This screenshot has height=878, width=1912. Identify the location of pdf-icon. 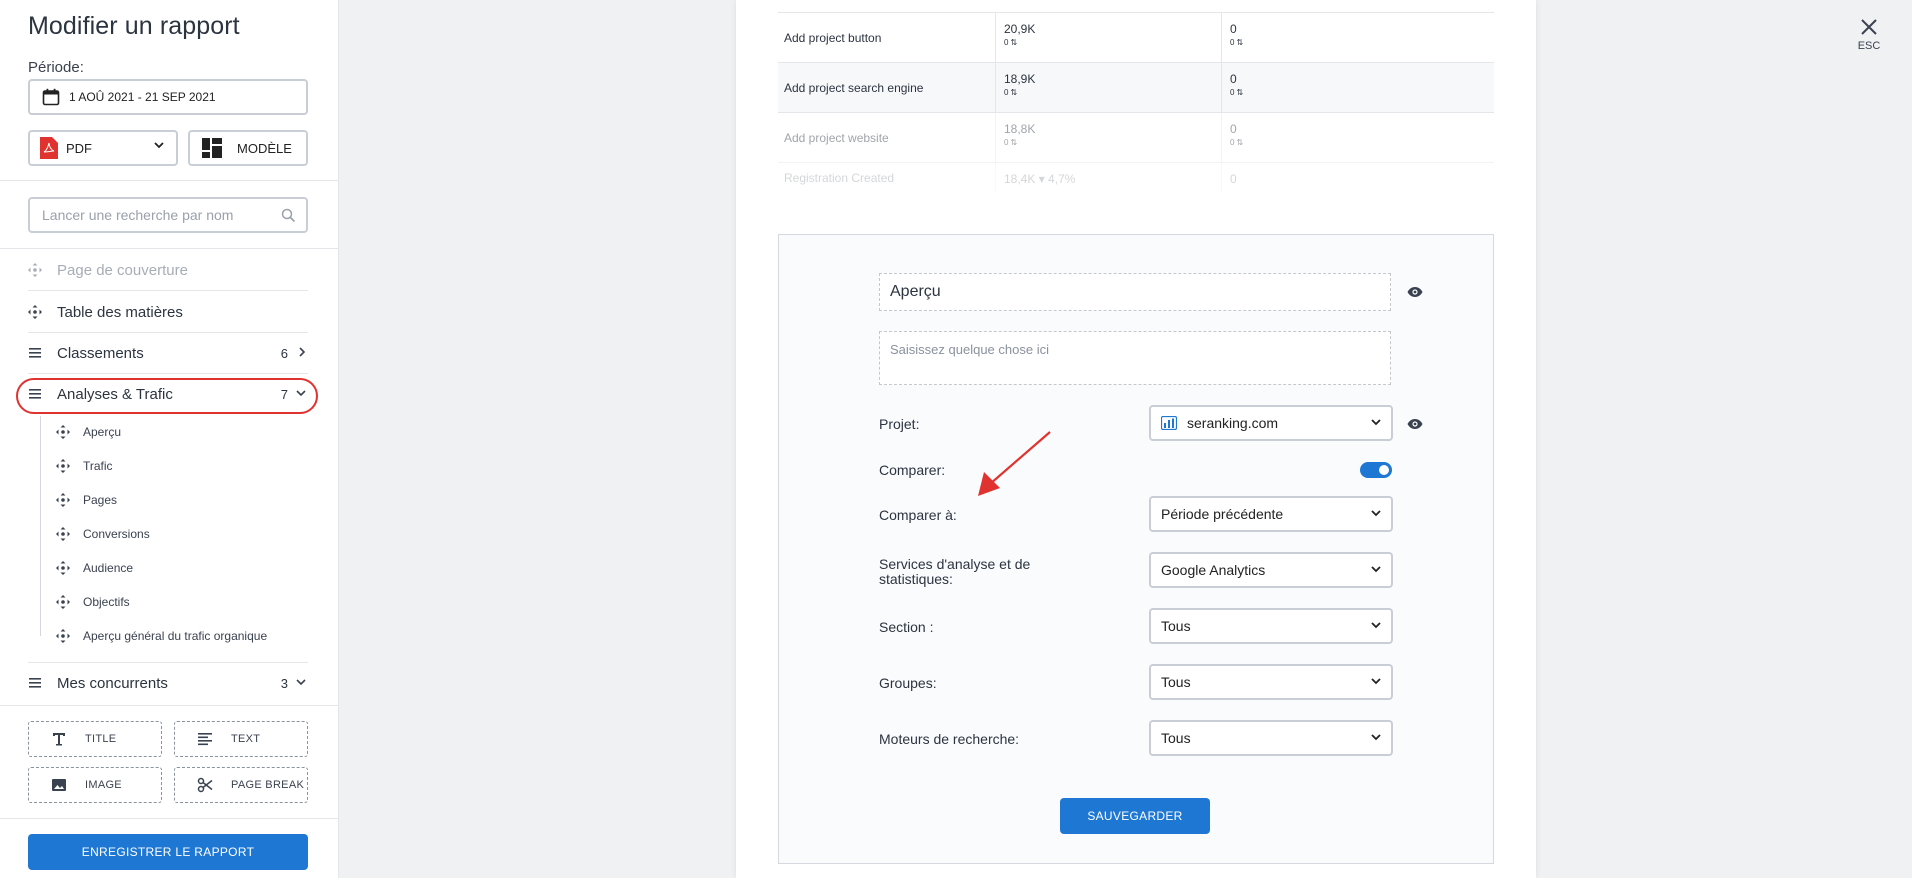
(49, 148).